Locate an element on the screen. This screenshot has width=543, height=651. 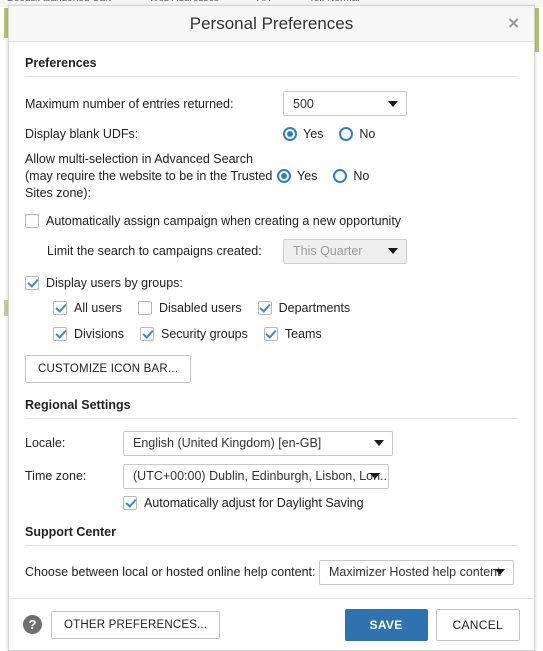
row-blank-udfs: Display blank UDFs: Yes No is located at coordinates (271, 134).